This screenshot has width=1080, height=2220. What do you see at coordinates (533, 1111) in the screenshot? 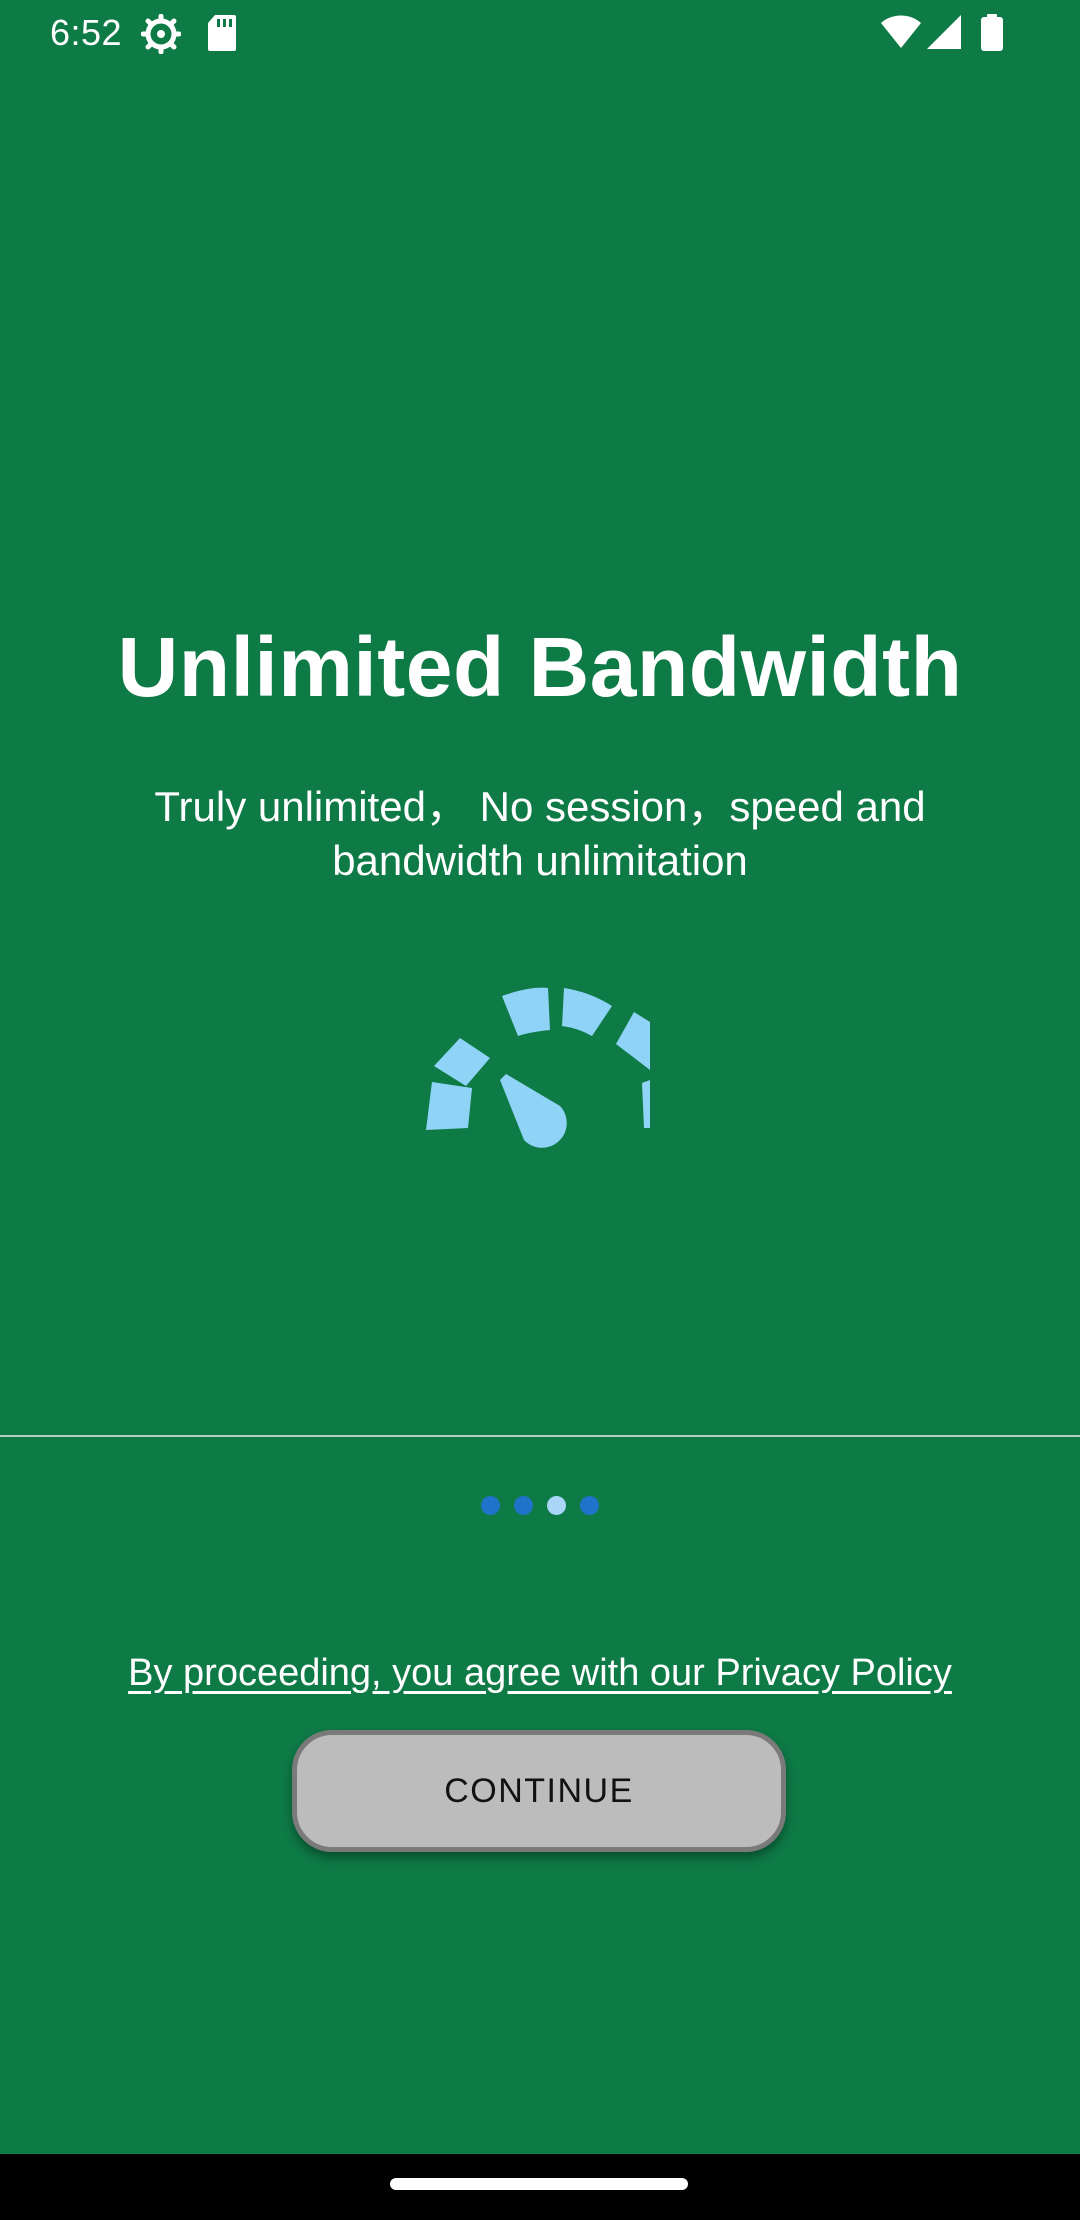
I see `gauge-needle` at bounding box center [533, 1111].